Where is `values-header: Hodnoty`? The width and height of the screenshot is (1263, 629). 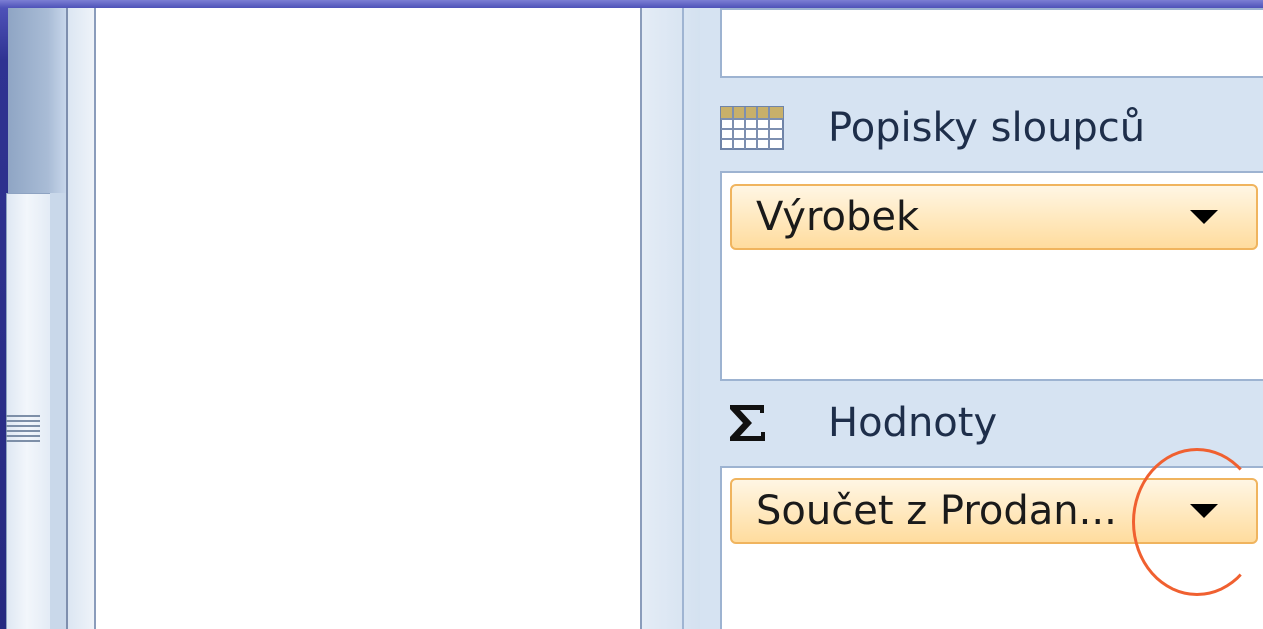
values-header: Hodnoty is located at coordinates (858, 423).